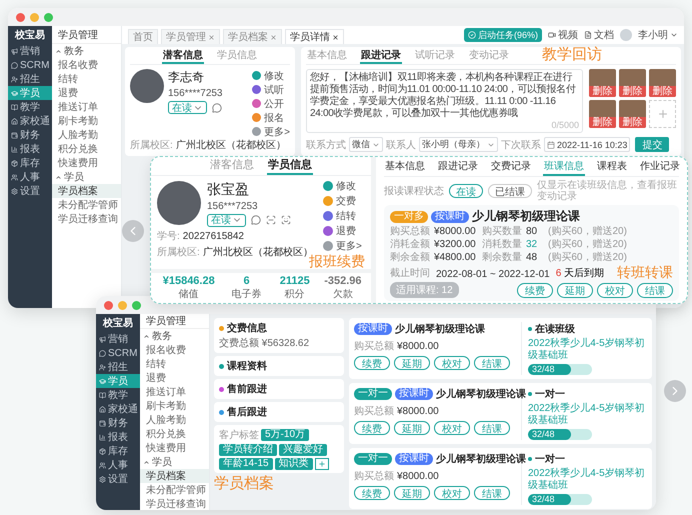  I want to click on detail-tab: 课程表, so click(612, 166).